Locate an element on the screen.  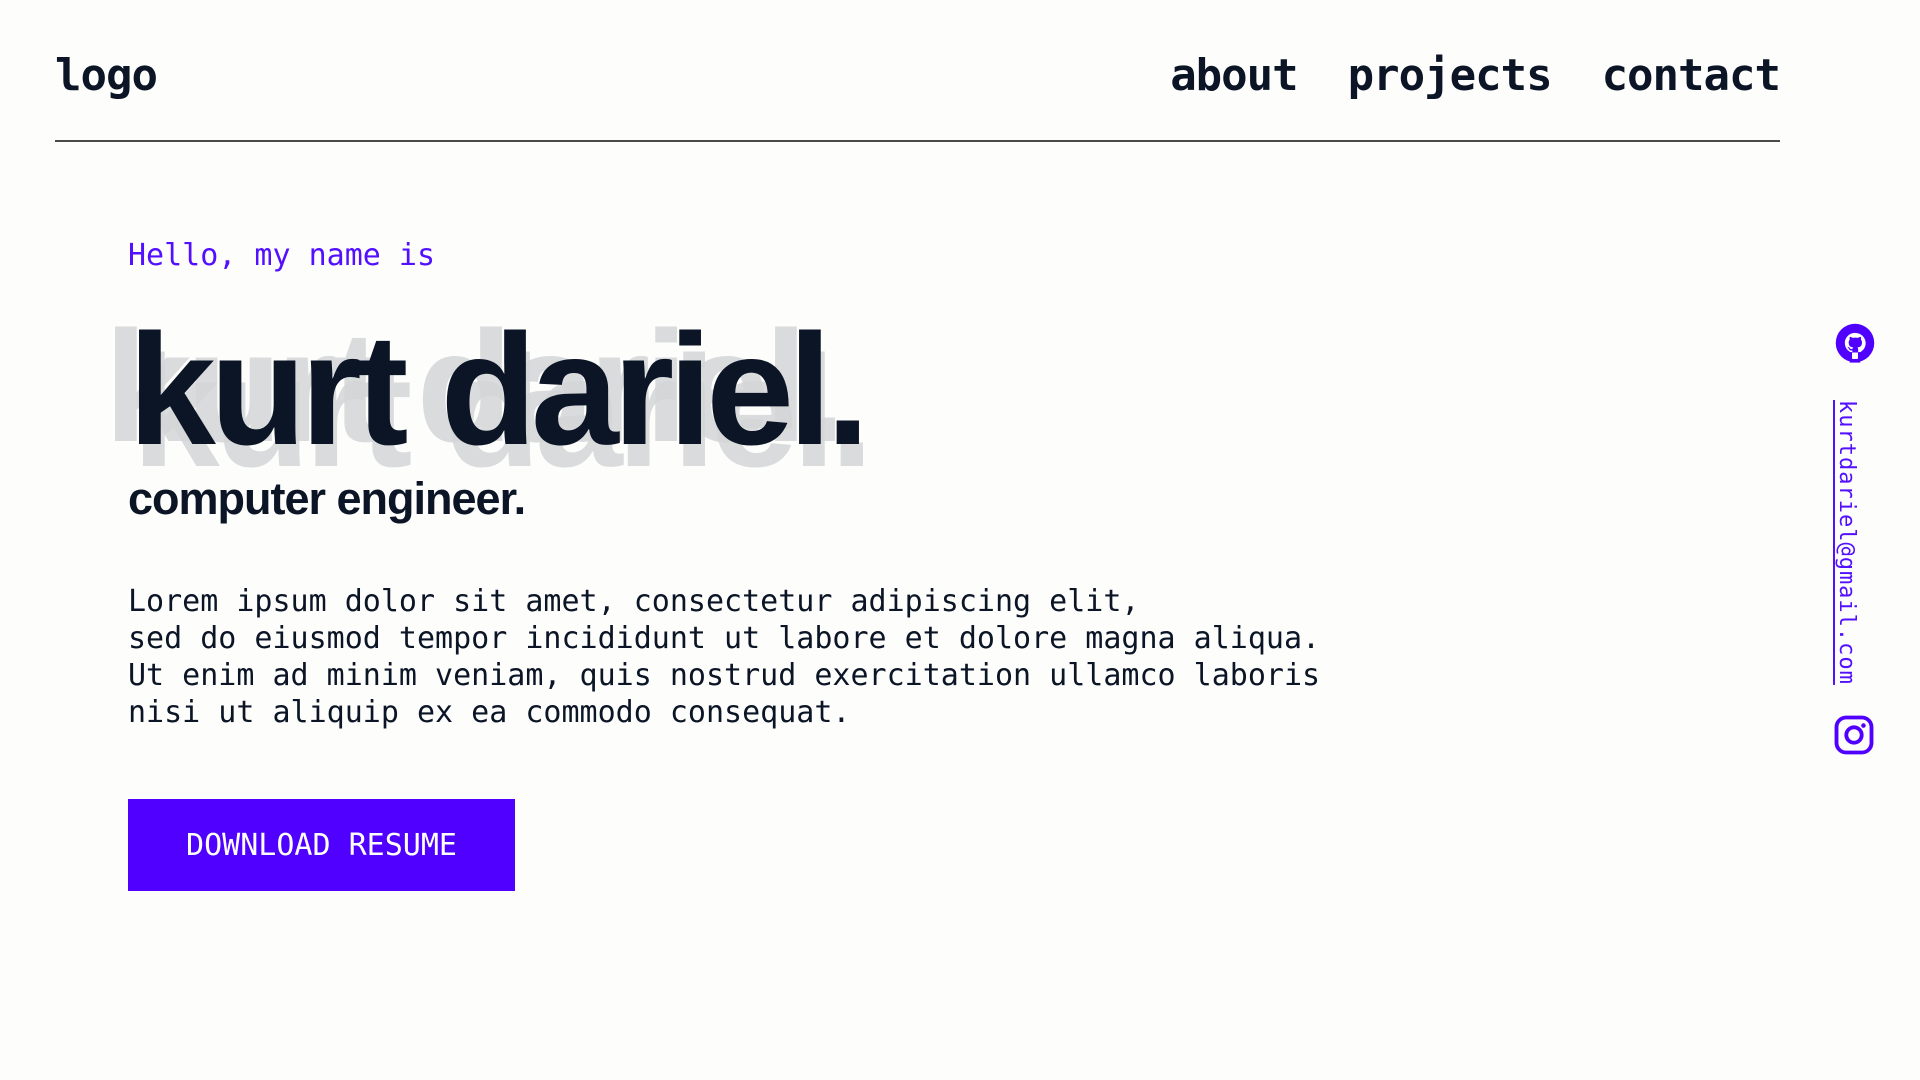
main-nav: about projects contact is located at coordinates (1475, 75).